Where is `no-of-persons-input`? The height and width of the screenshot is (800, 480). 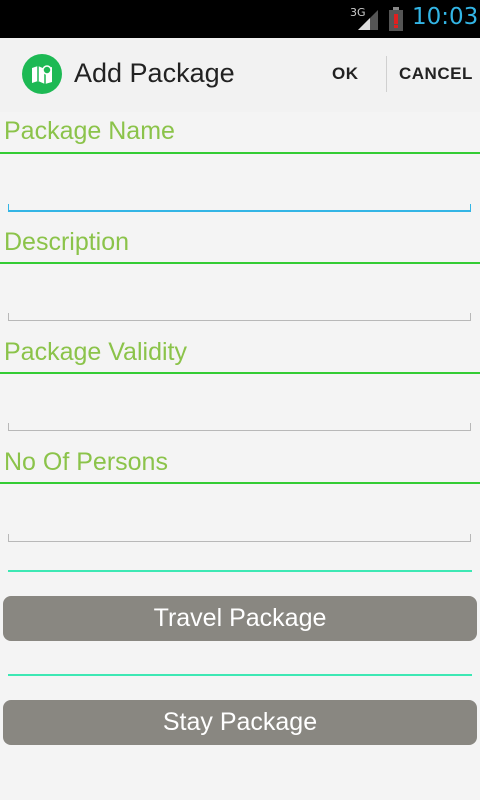 no-of-persons-input is located at coordinates (239, 538).